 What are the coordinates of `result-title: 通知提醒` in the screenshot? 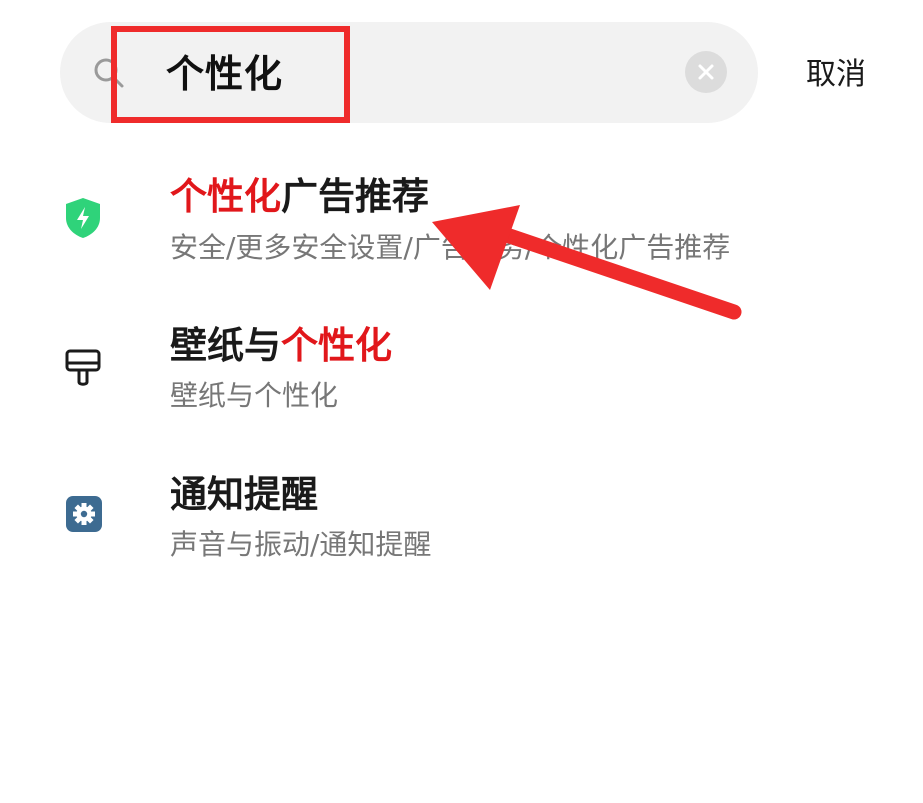 It's located at (244, 494).